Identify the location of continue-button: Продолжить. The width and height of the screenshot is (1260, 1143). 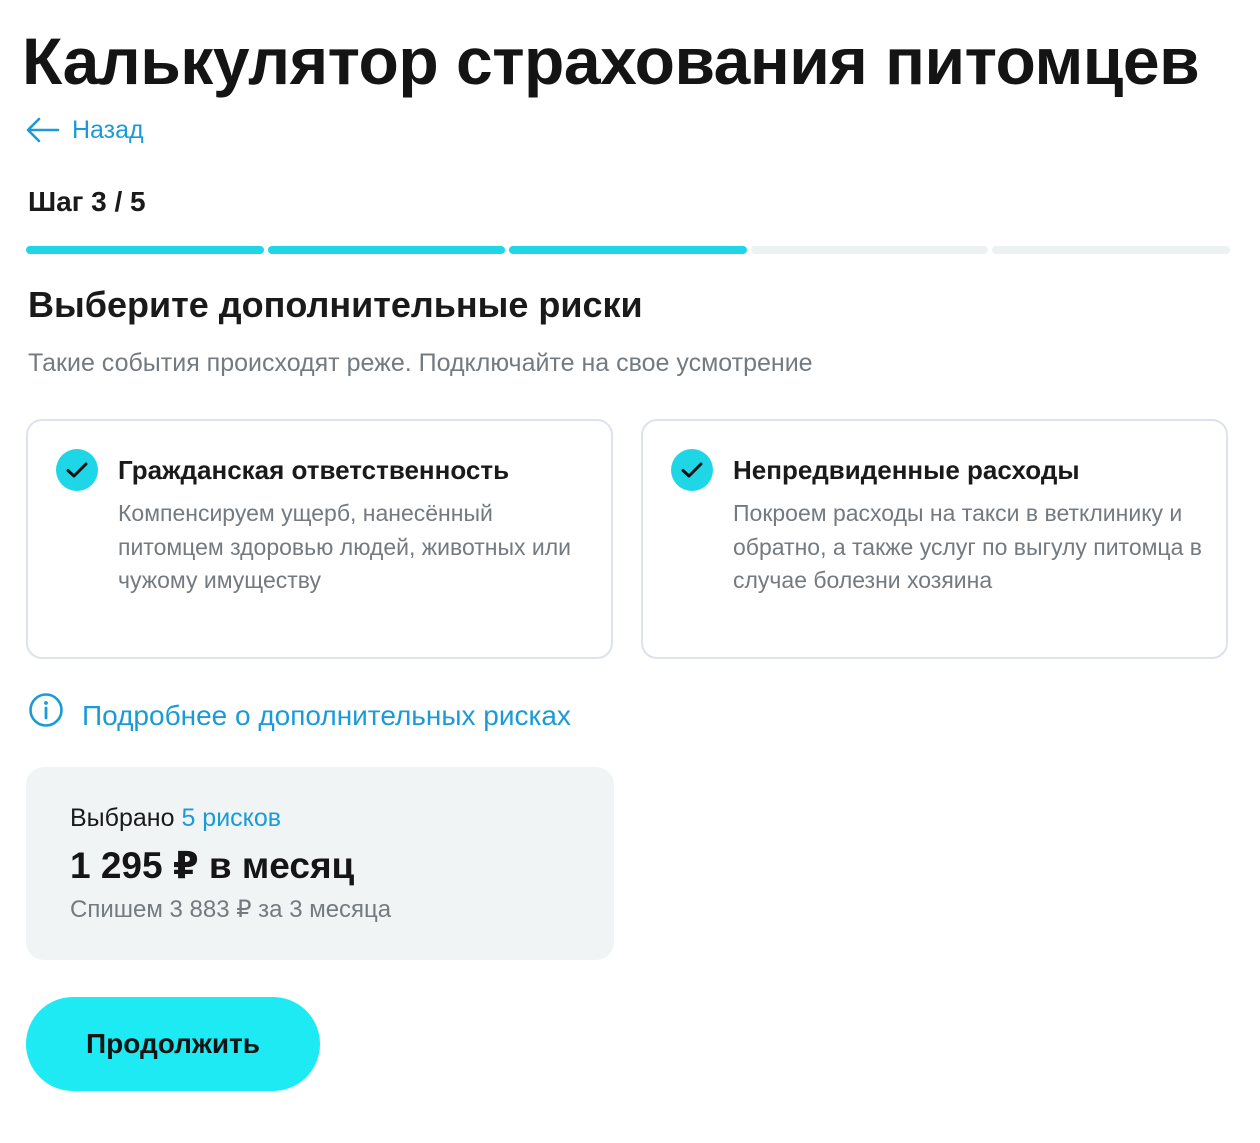
(173, 1044).